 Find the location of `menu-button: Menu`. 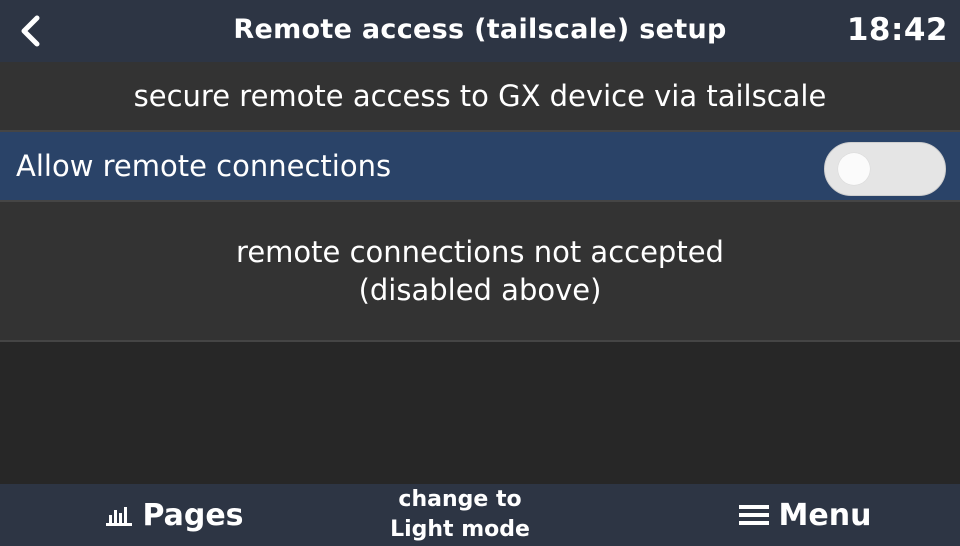

menu-button: Menu is located at coordinates (805, 515).